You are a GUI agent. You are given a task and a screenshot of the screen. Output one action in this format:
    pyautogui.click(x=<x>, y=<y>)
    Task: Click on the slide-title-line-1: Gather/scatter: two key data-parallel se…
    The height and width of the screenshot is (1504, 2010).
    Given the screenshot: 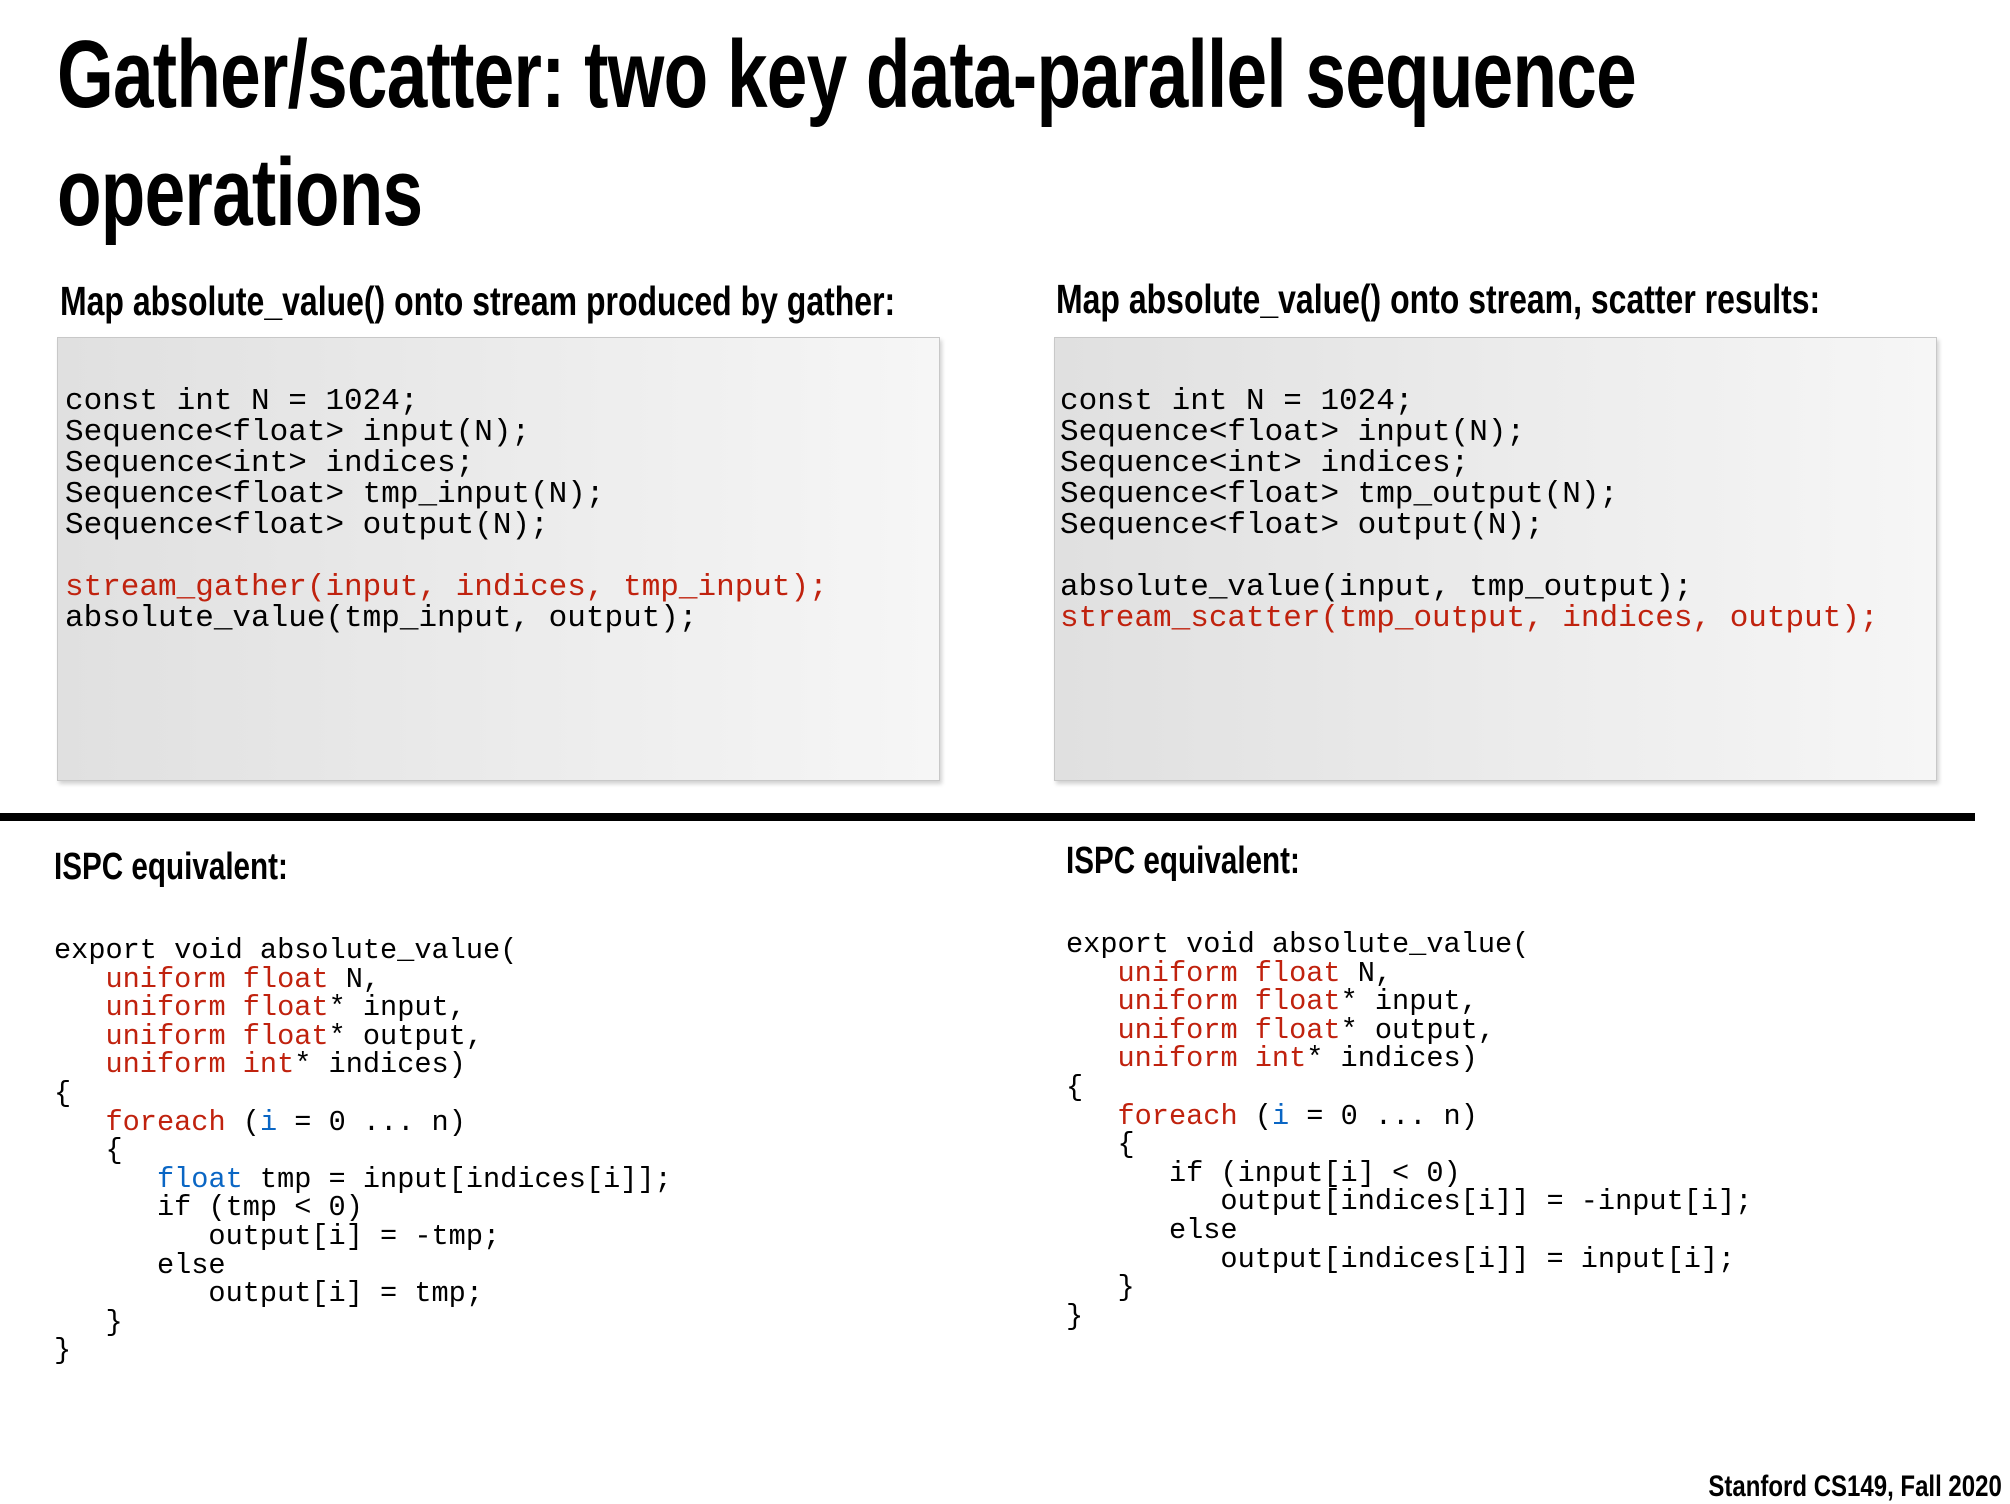 What is the action you would take?
    pyautogui.click(x=847, y=74)
    